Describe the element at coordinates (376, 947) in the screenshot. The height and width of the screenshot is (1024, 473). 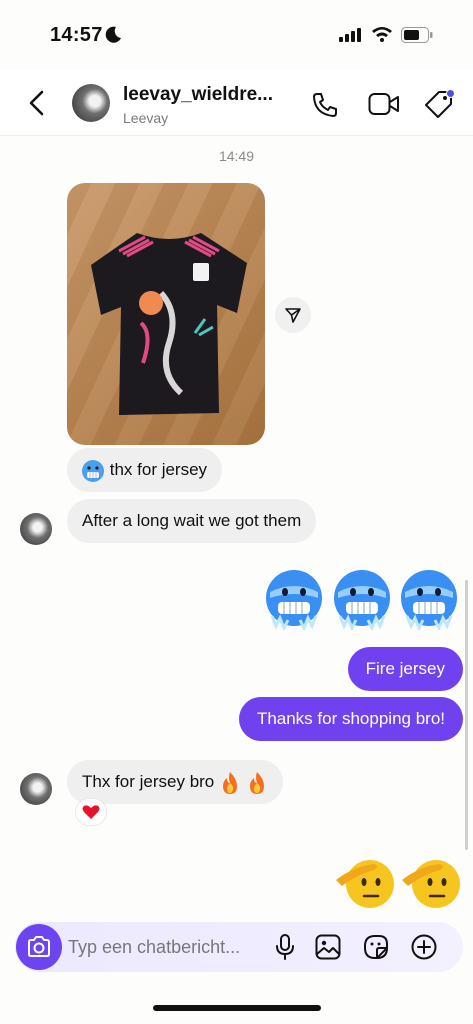
I see `sticker-icon` at that location.